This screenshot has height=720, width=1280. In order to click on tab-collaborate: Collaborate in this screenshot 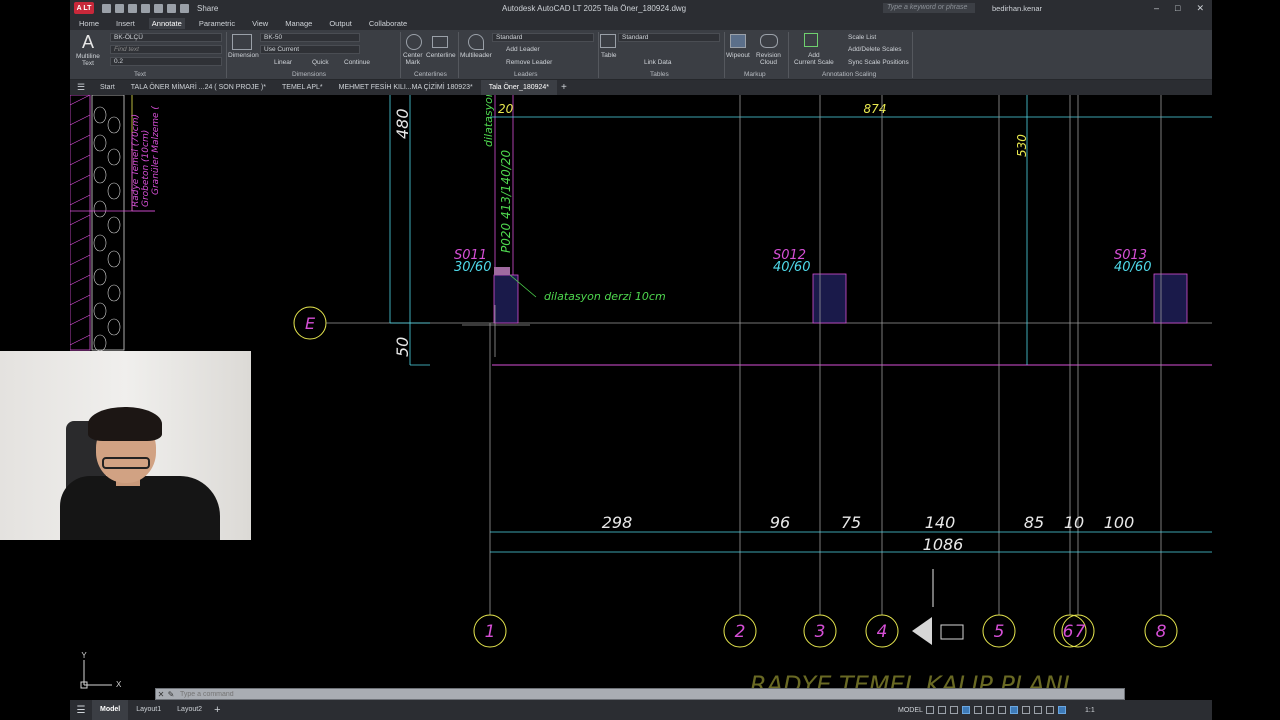, I will do `click(388, 23)`.